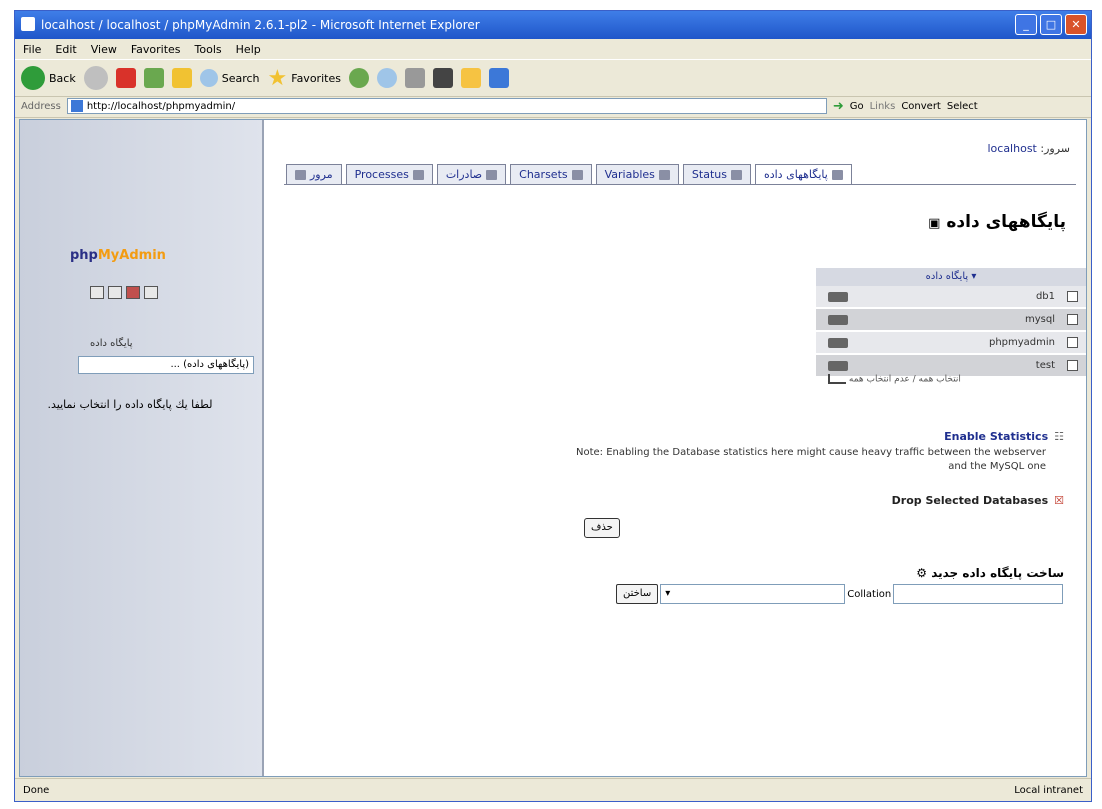 The height and width of the screenshot is (809, 1102). Describe the element at coordinates (153, 78) in the screenshot. I see `refresh-icon` at that location.